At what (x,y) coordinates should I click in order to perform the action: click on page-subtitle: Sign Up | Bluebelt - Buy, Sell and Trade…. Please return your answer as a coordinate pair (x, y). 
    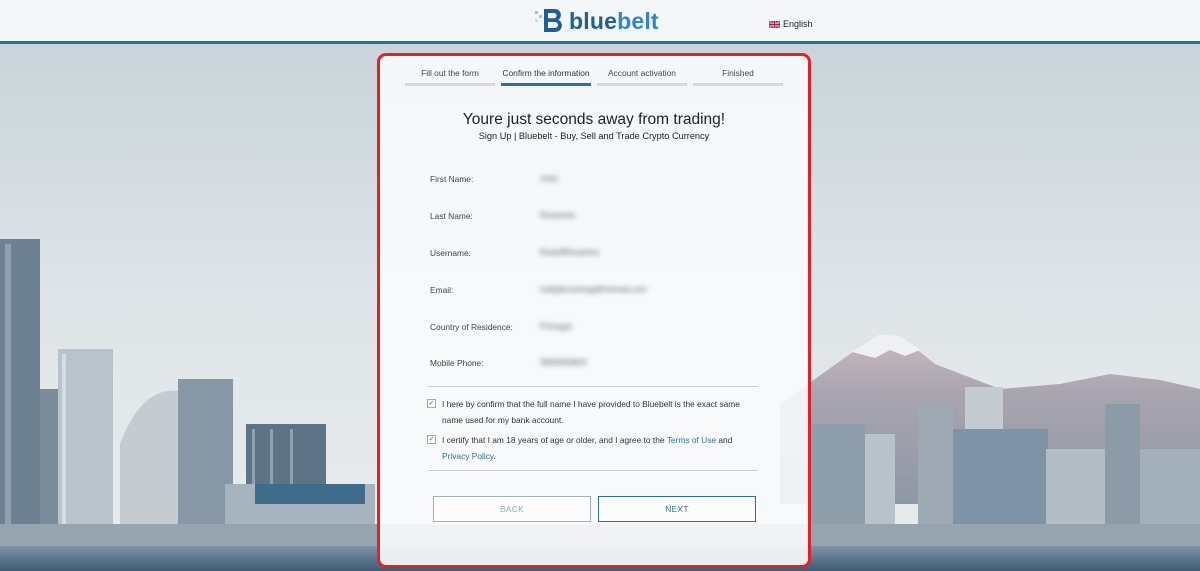
    Looking at the image, I should click on (594, 136).